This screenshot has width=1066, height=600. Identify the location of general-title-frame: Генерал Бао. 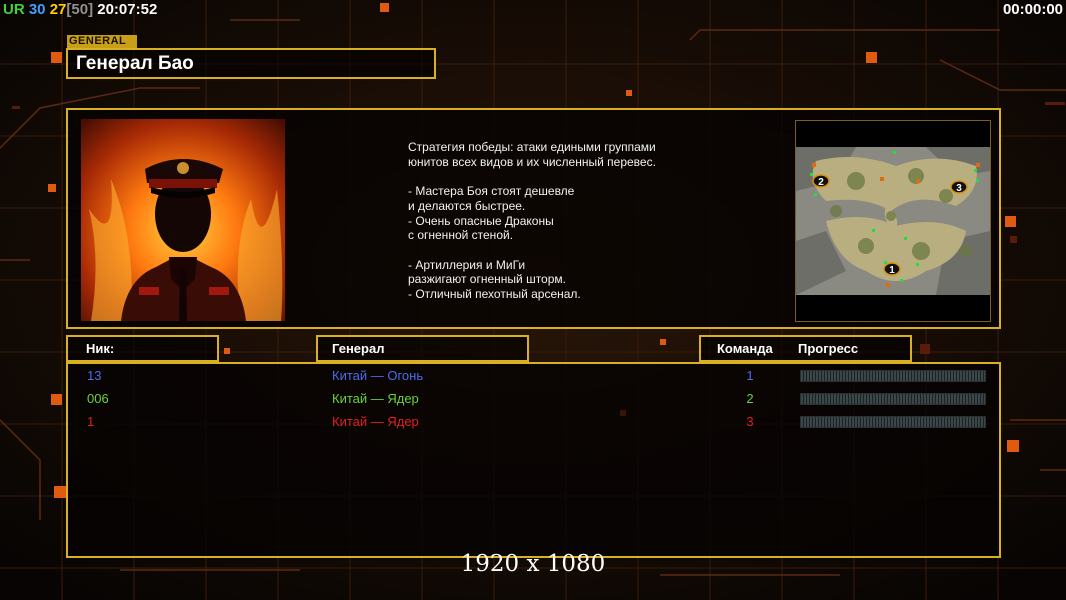
(251, 63).